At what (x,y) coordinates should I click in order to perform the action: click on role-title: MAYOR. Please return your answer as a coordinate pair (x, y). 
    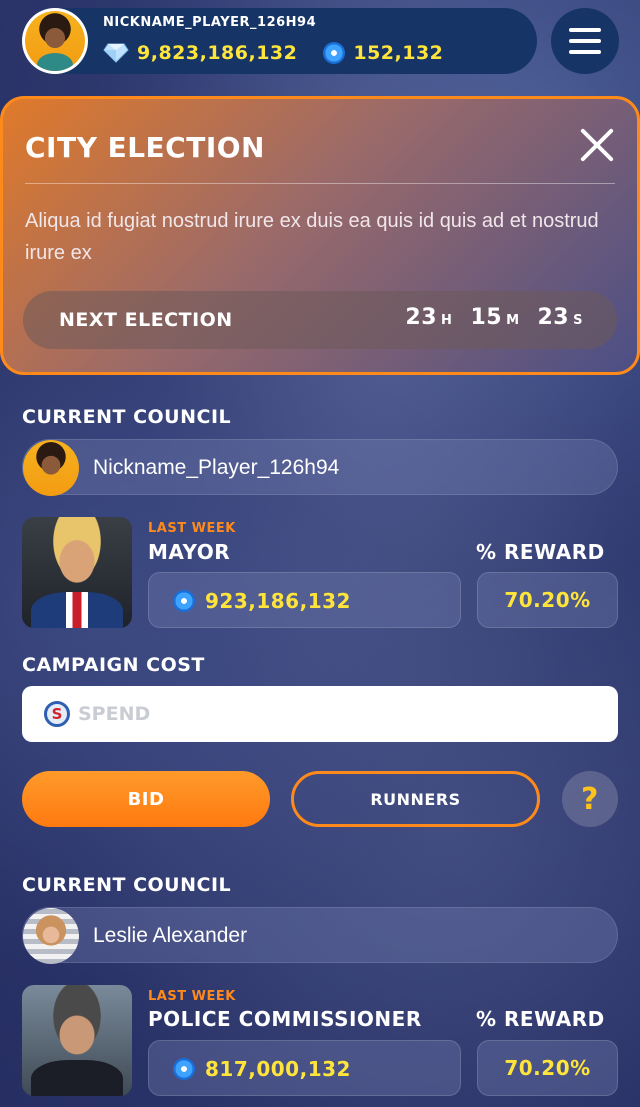
    Looking at the image, I should click on (189, 552).